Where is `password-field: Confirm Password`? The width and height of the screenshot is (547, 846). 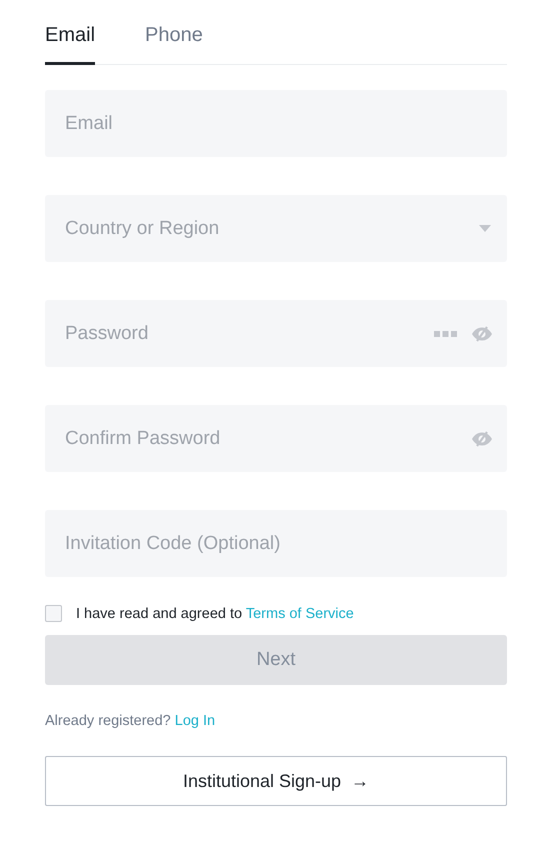
password-field: Confirm Password is located at coordinates (276, 438).